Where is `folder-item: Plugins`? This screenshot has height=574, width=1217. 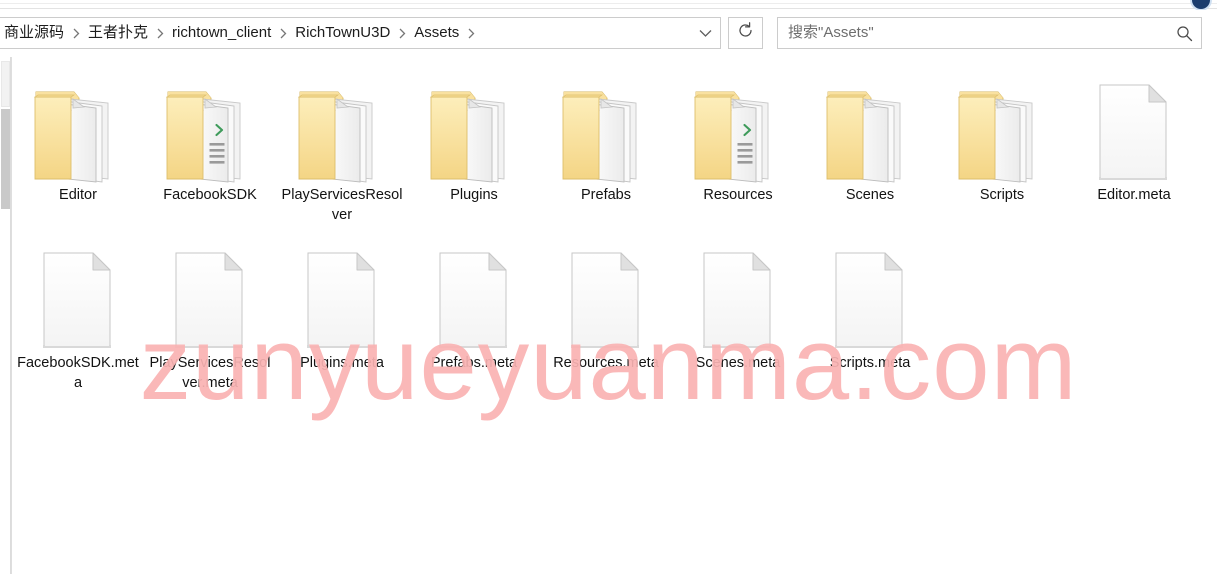 folder-item: Plugins is located at coordinates (474, 135).